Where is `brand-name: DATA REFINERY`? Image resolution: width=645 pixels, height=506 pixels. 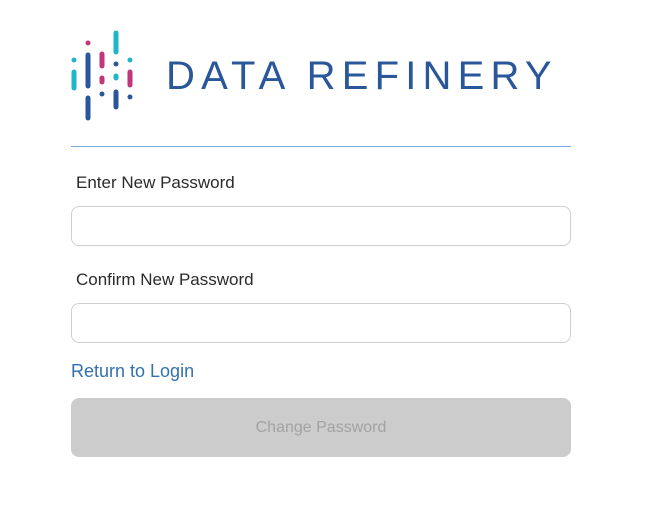
brand-name: DATA REFINERY is located at coordinates (362, 76).